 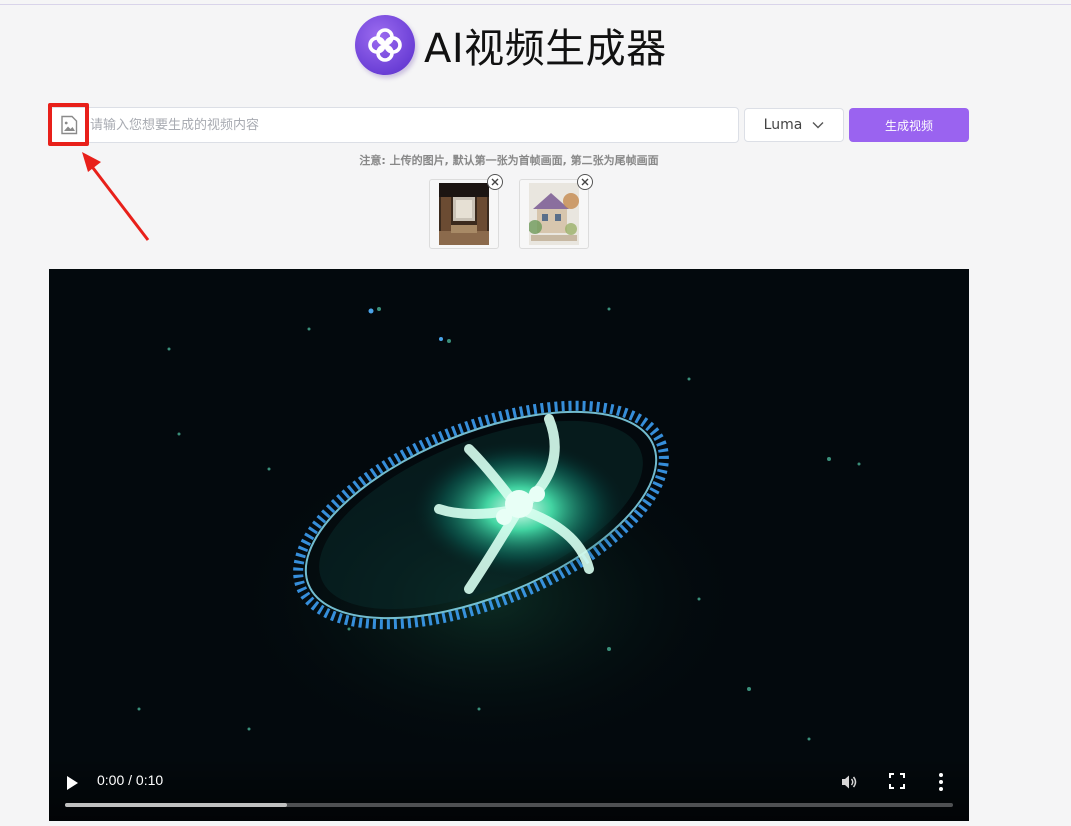 What do you see at coordinates (849, 782) in the screenshot?
I see `volume-icon` at bounding box center [849, 782].